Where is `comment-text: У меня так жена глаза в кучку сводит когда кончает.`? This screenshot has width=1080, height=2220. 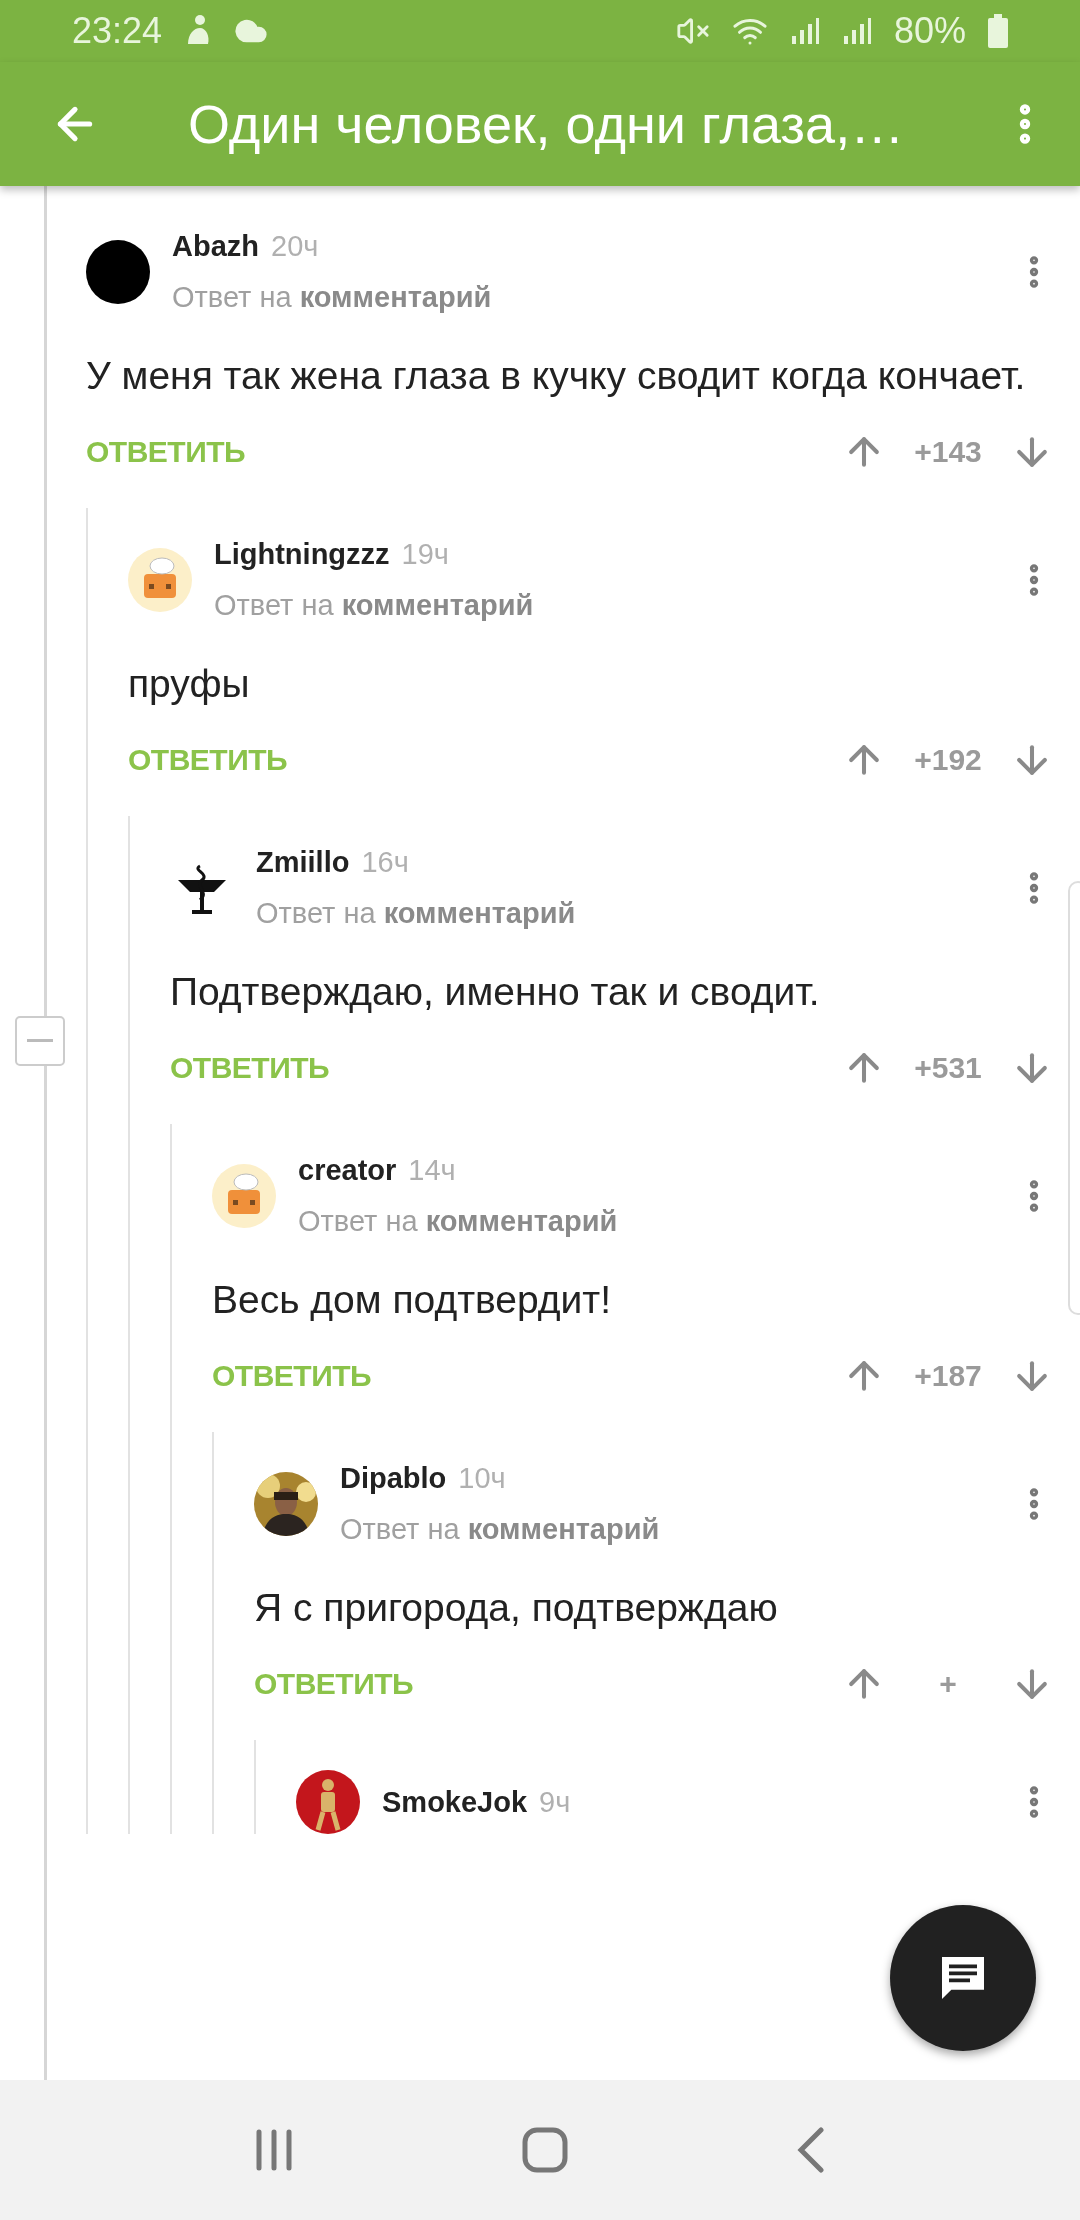 comment-text: У меня так жена глаза в кучку сводит когда кончает. is located at coordinates (556, 376).